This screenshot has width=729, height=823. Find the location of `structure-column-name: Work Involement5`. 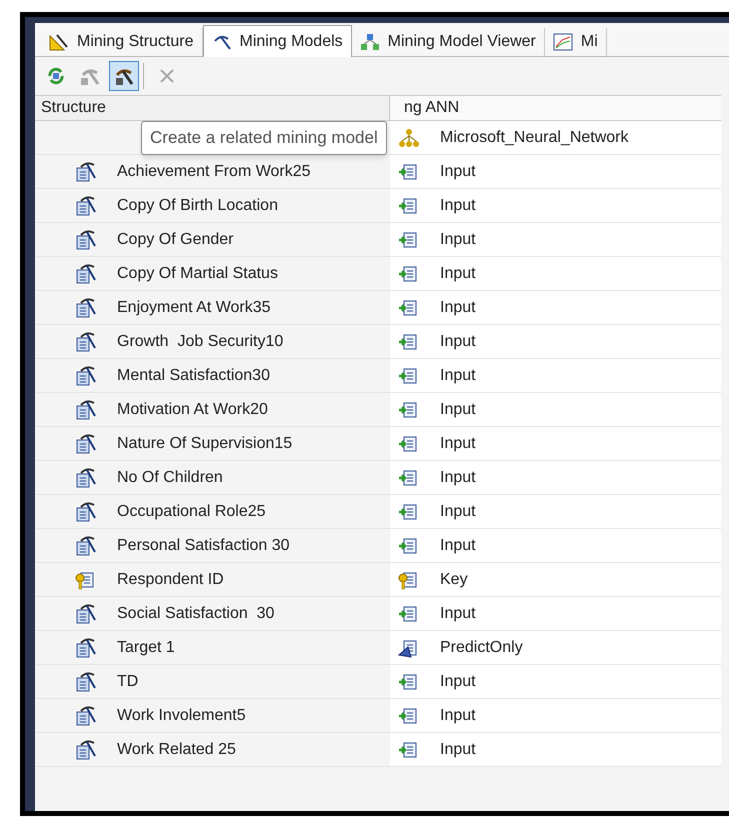

structure-column-name: Work Involement5 is located at coordinates (181, 716).